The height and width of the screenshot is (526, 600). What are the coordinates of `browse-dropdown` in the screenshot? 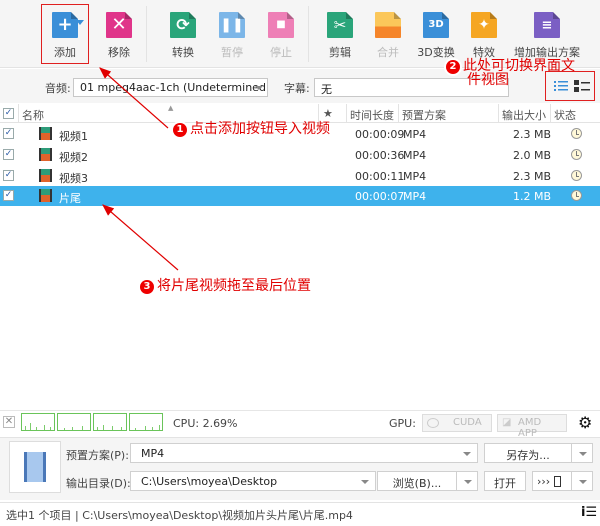 It's located at (467, 481).